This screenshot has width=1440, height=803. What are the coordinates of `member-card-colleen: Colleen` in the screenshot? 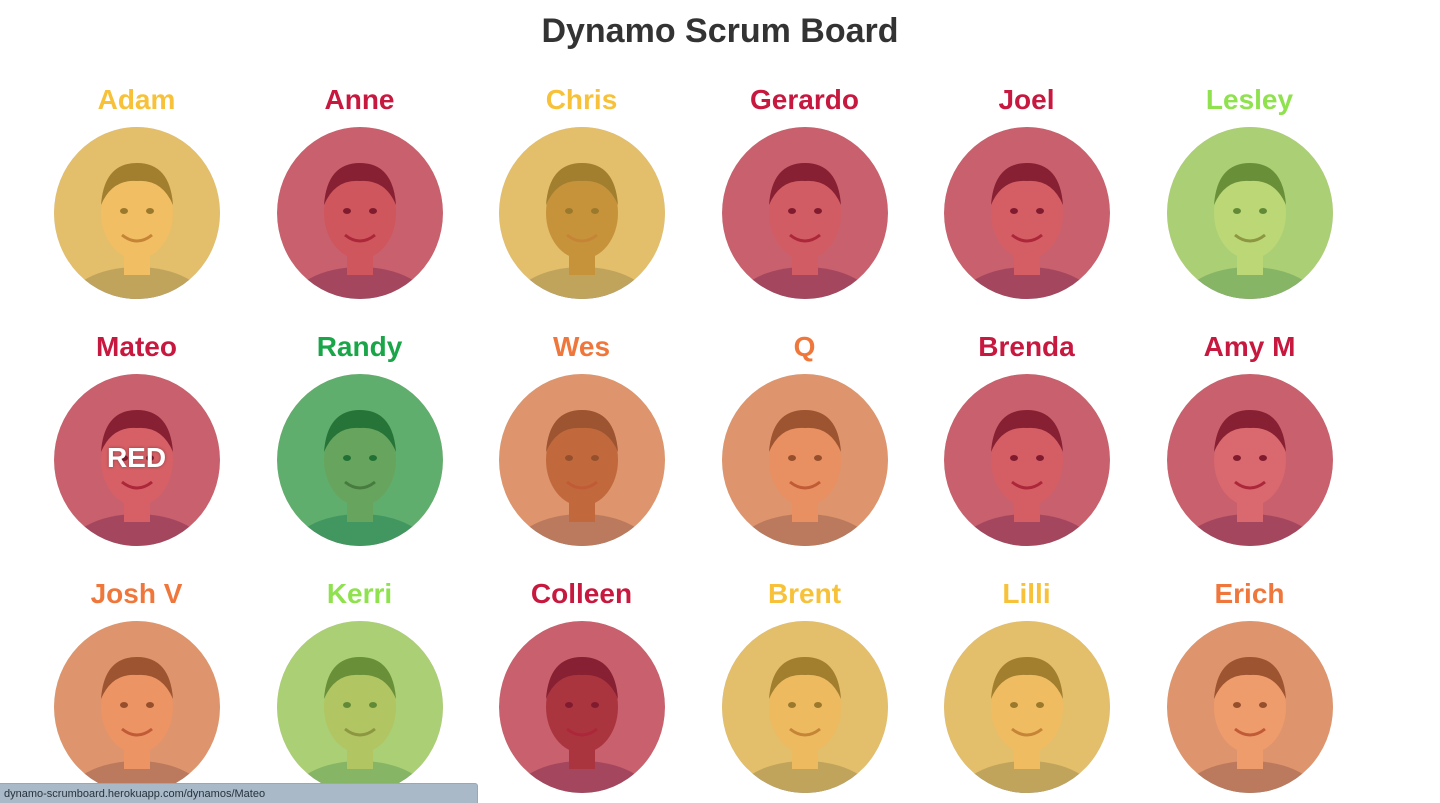 It's located at (581, 689).